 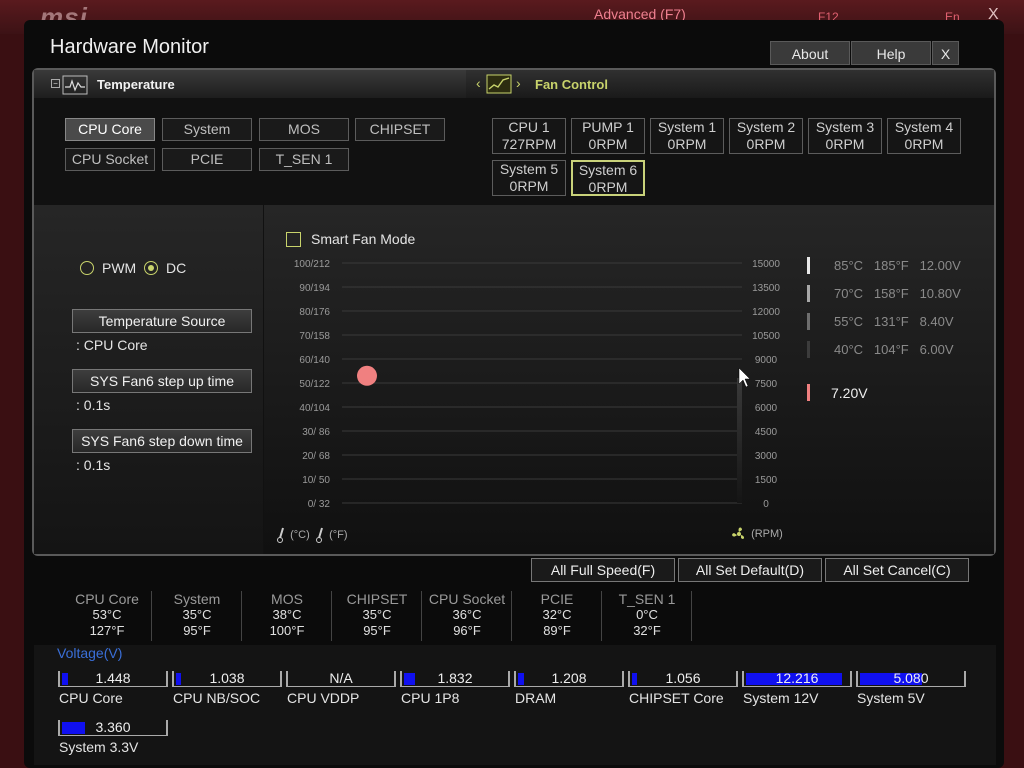 What do you see at coordinates (151, 268) in the screenshot?
I see `dc-radio` at bounding box center [151, 268].